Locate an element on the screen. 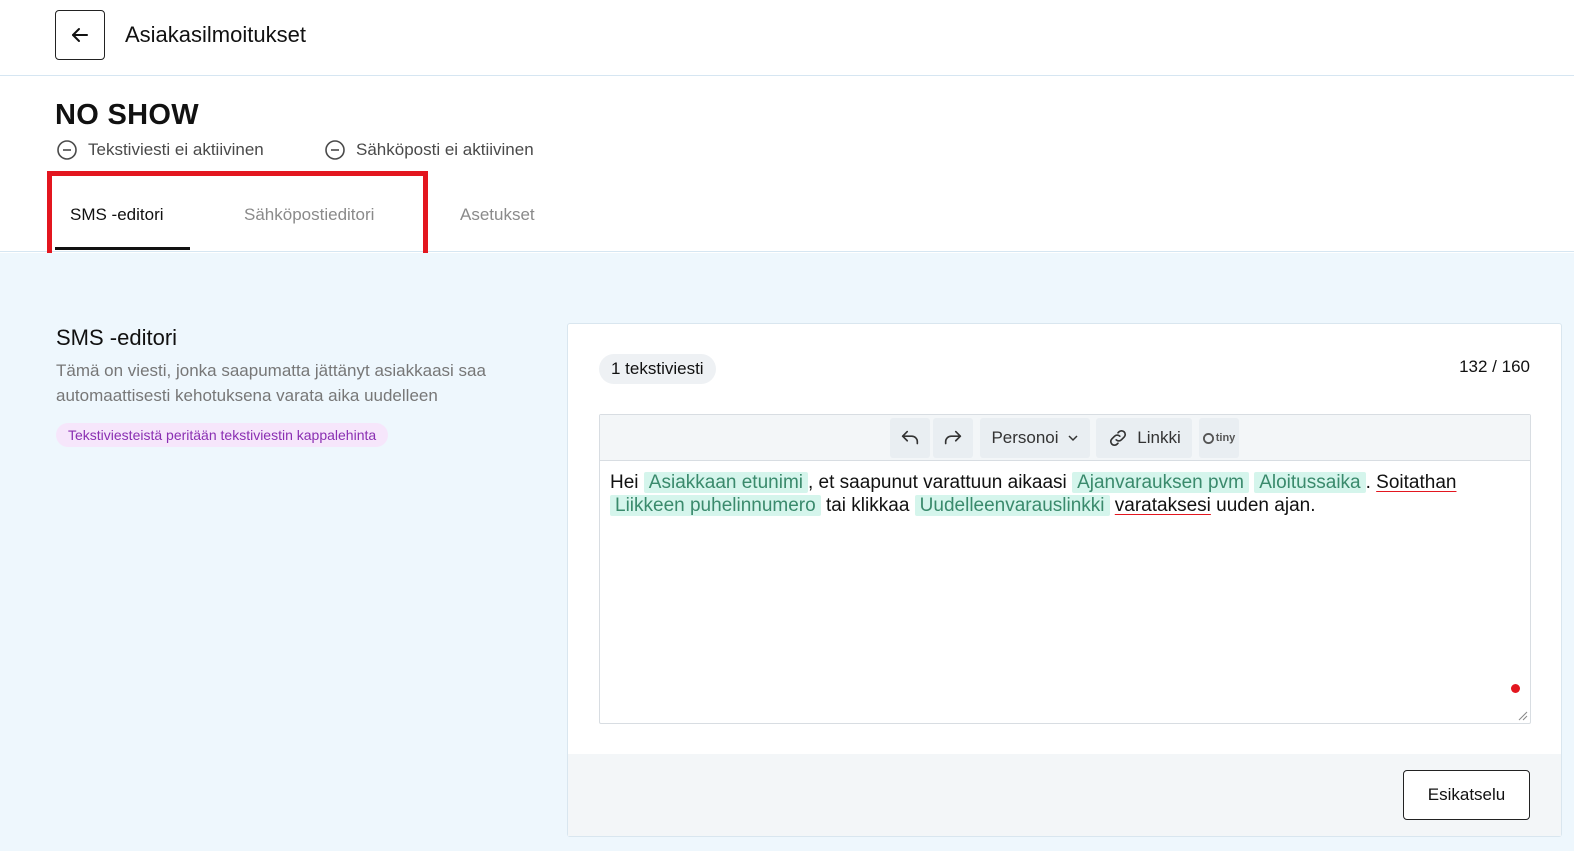  text-segment: . is located at coordinates (1371, 482).